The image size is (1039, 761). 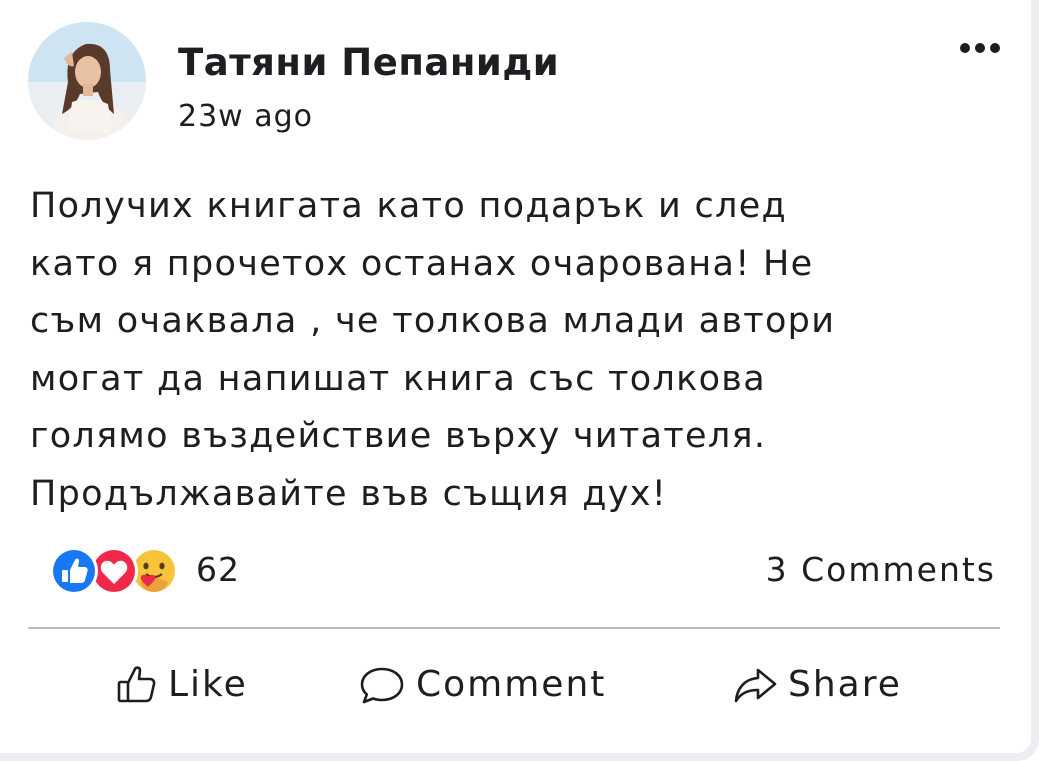 I want to click on divider, so click(x=514, y=628).